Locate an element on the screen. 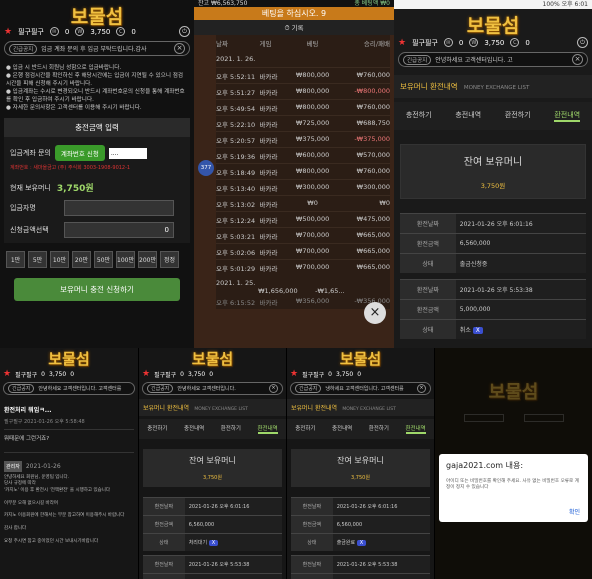 Image resolution: width=592 pixels, height=579 pixels. amount-button-50k: 5만 is located at coordinates (37, 259).